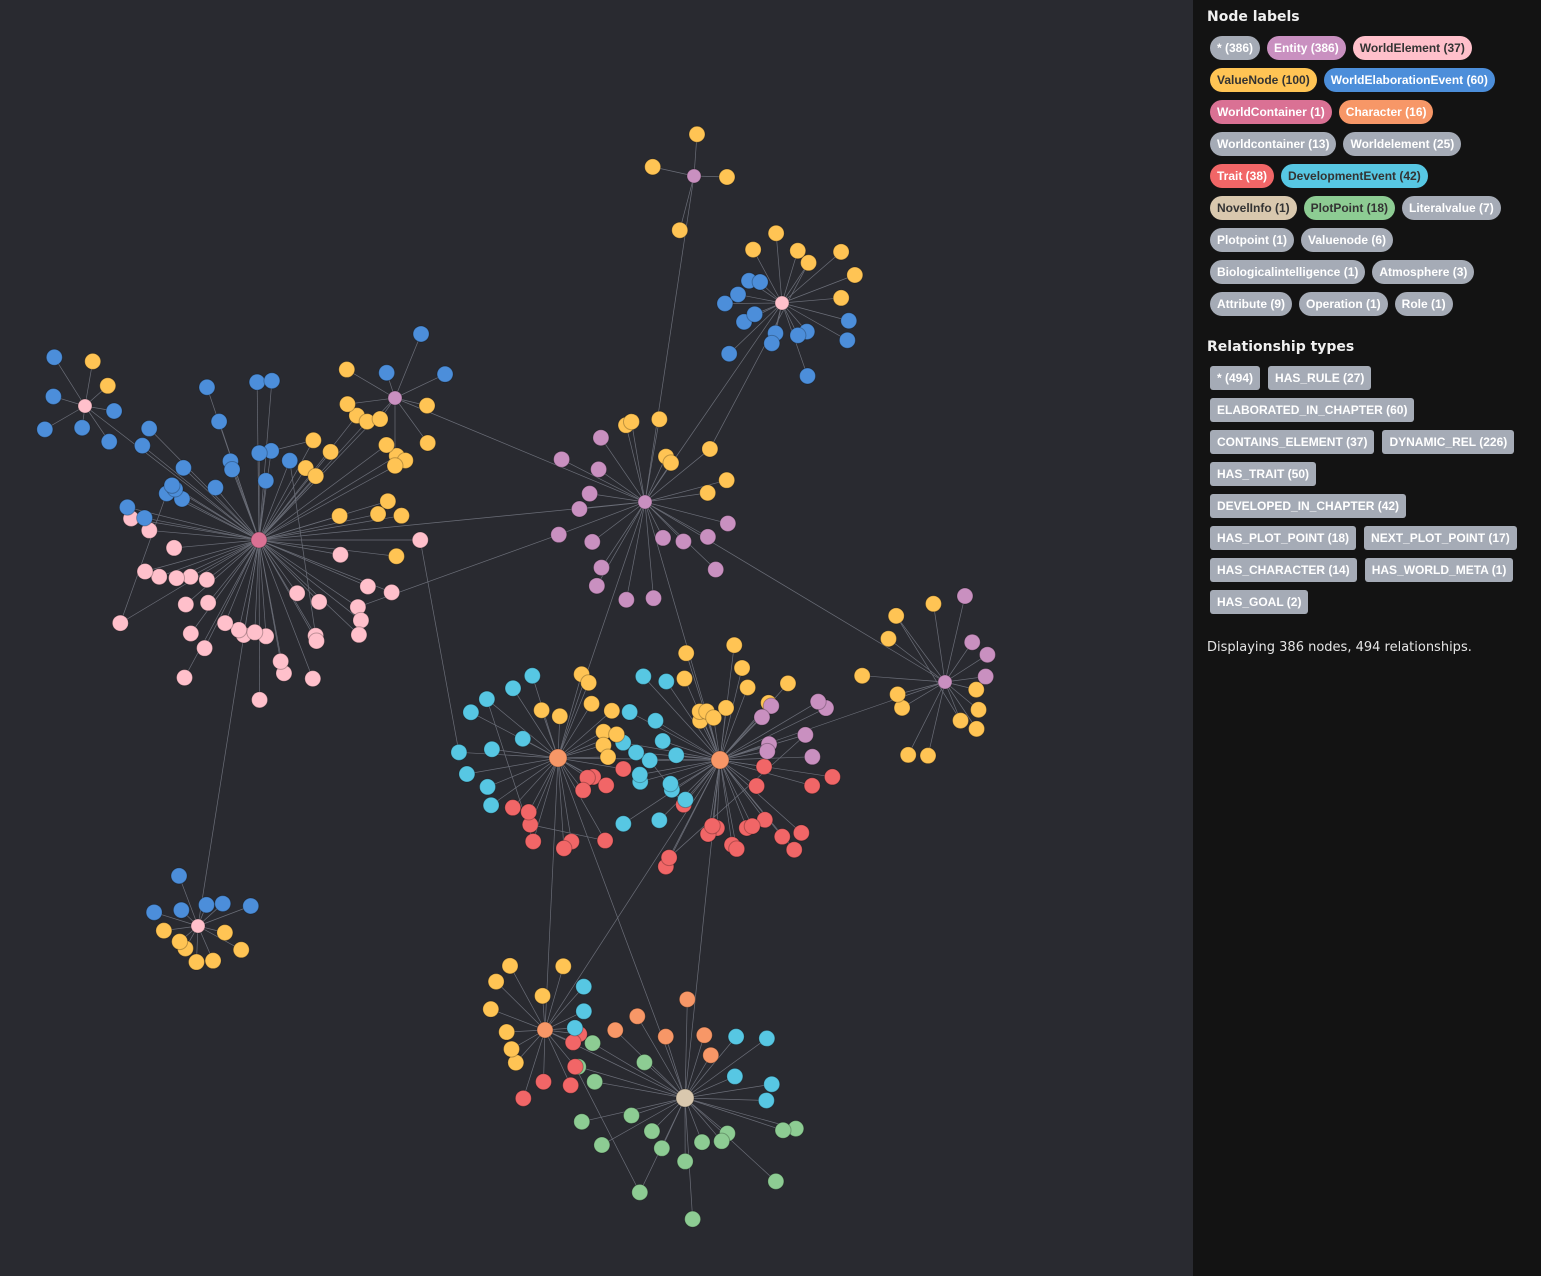  What do you see at coordinates (1412, 48) in the screenshot?
I see `node-label-chip: WorldElement (37)` at bounding box center [1412, 48].